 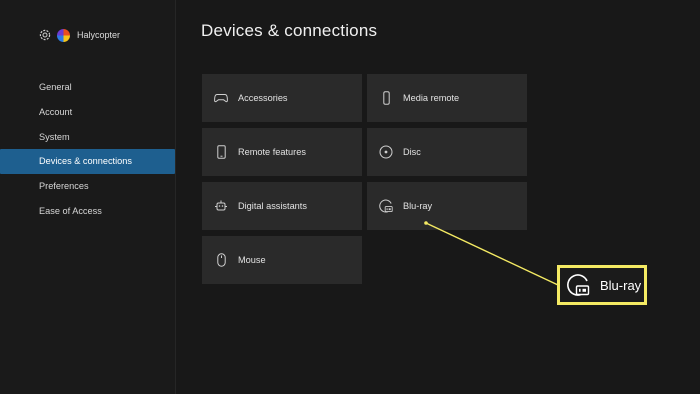 I want to click on mouse-icon, so click(x=221, y=260).